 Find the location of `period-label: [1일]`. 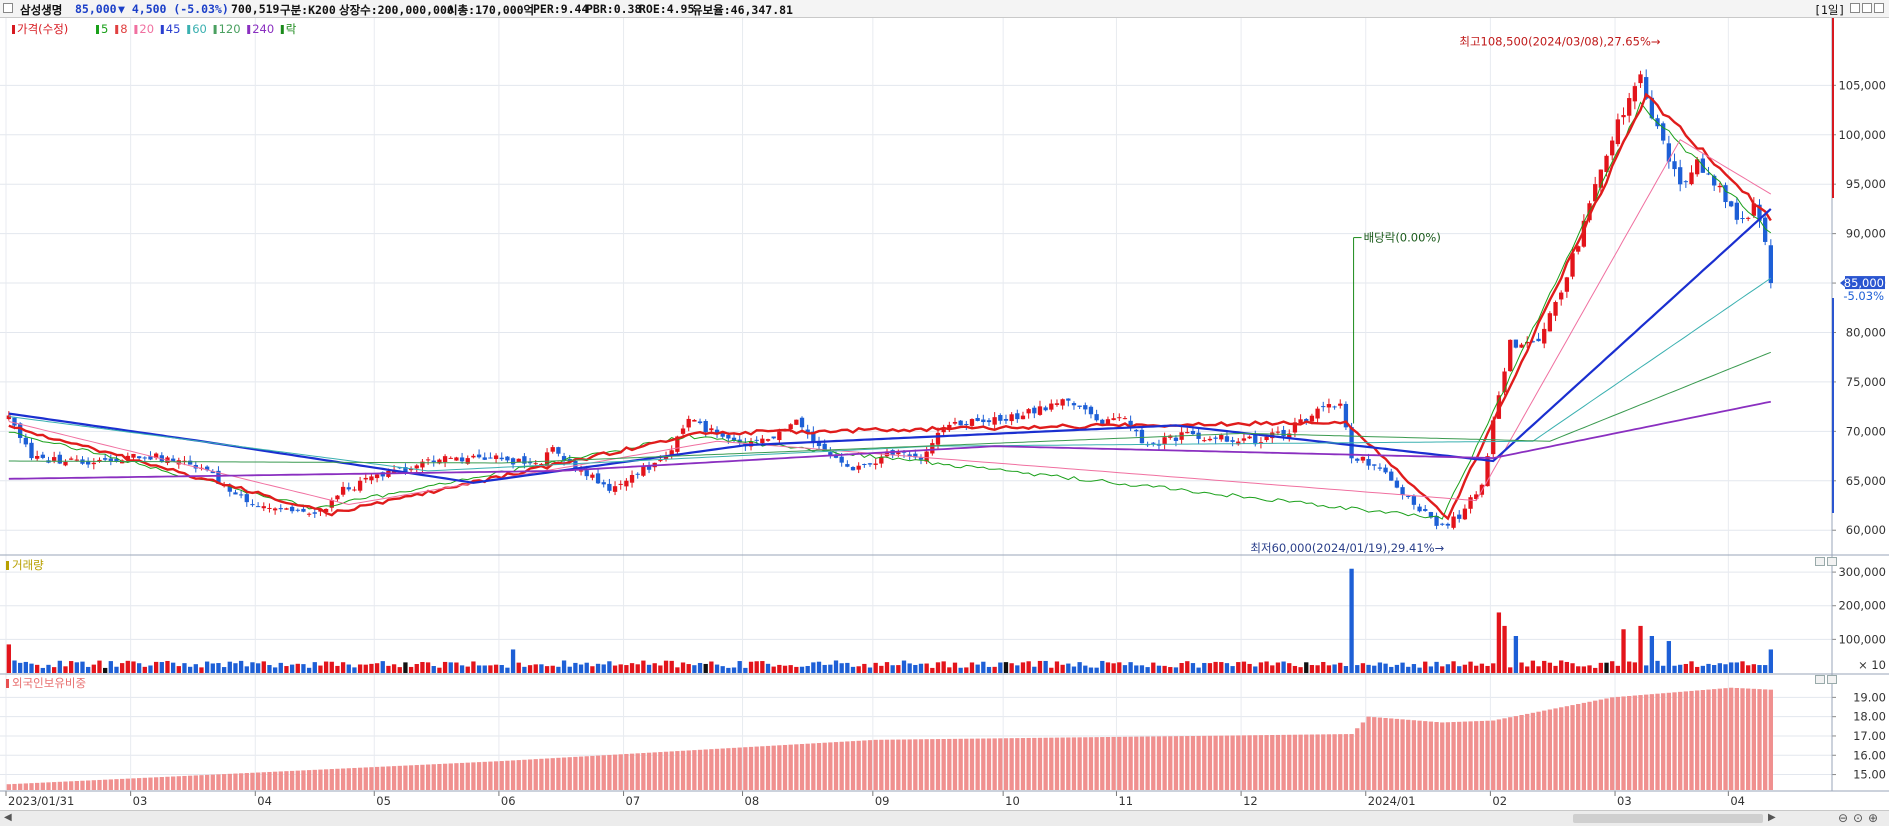

period-label: [1일] is located at coordinates (1829, 10).